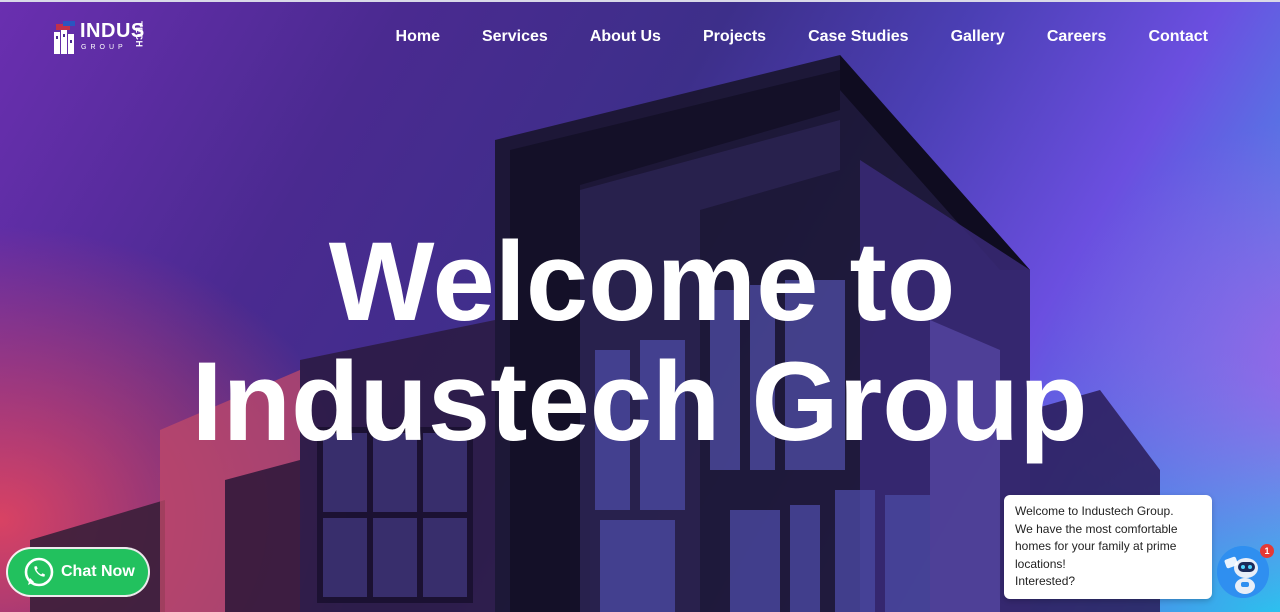  What do you see at coordinates (625, 37) in the screenshot?
I see `nav-about-us: About Us` at bounding box center [625, 37].